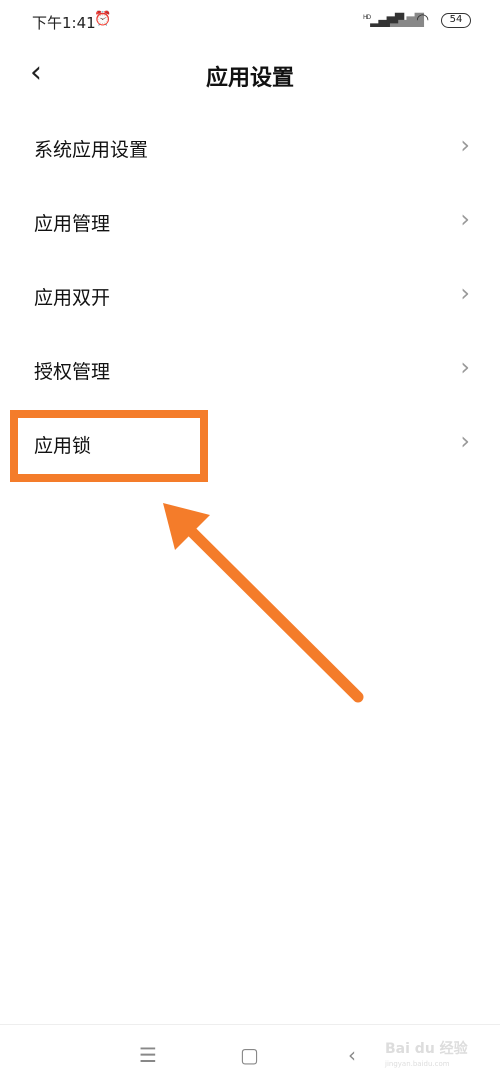 The width and height of the screenshot is (500, 1084). Describe the element at coordinates (352, 1055) in the screenshot. I see `back-nav-button: ‹` at that location.